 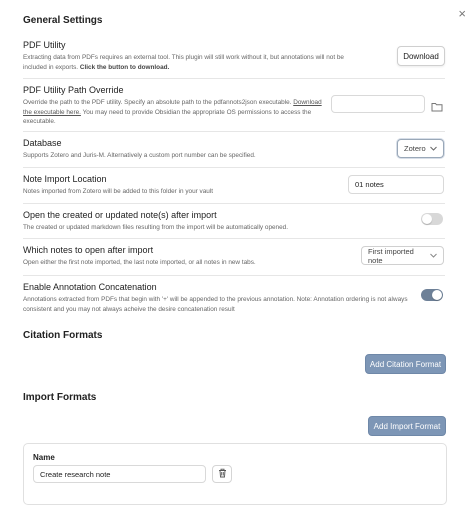 What do you see at coordinates (421, 56) in the screenshot?
I see `download-button: Download` at bounding box center [421, 56].